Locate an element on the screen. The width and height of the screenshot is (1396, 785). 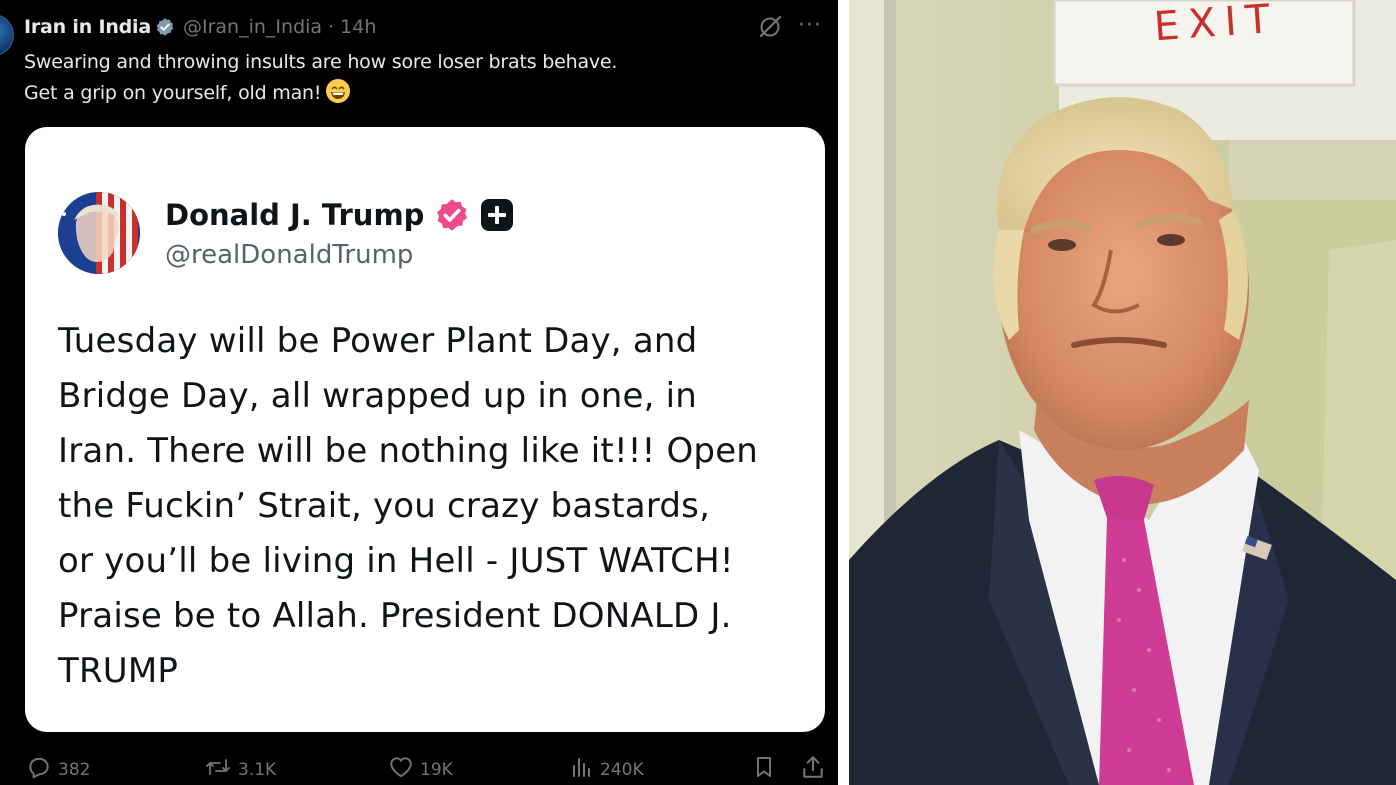
verified-pink-icon is located at coordinates (452, 215).